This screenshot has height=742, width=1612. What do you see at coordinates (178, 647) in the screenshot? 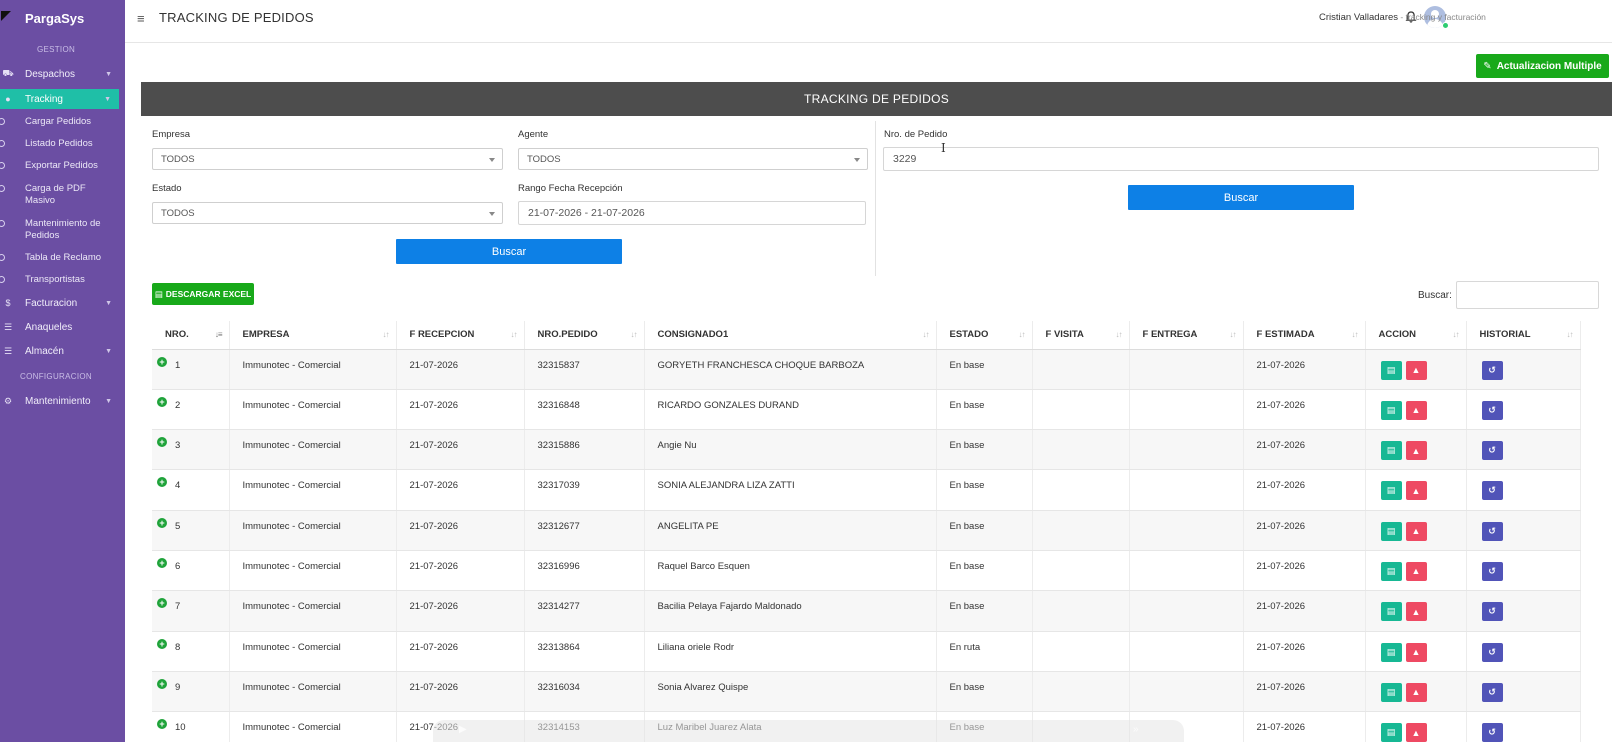
I see `cell-nro-value: 8` at bounding box center [178, 647].